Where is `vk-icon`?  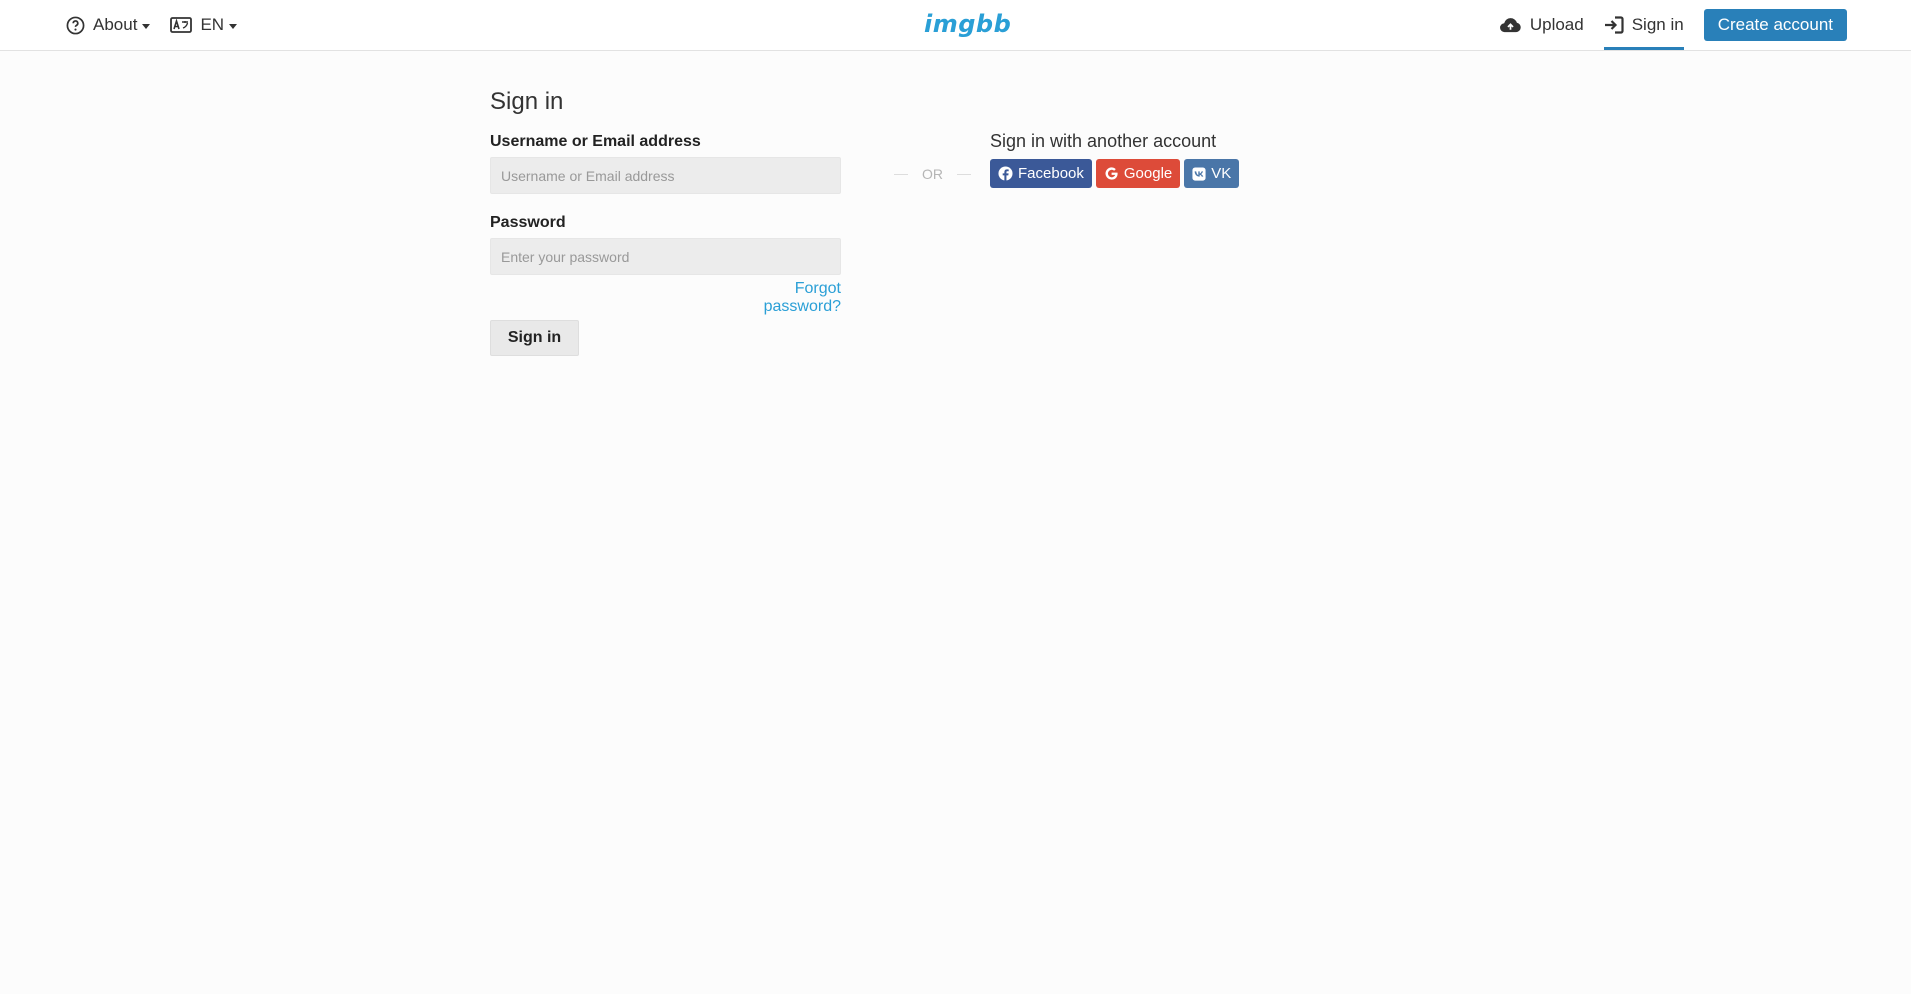 vk-icon is located at coordinates (1199, 173).